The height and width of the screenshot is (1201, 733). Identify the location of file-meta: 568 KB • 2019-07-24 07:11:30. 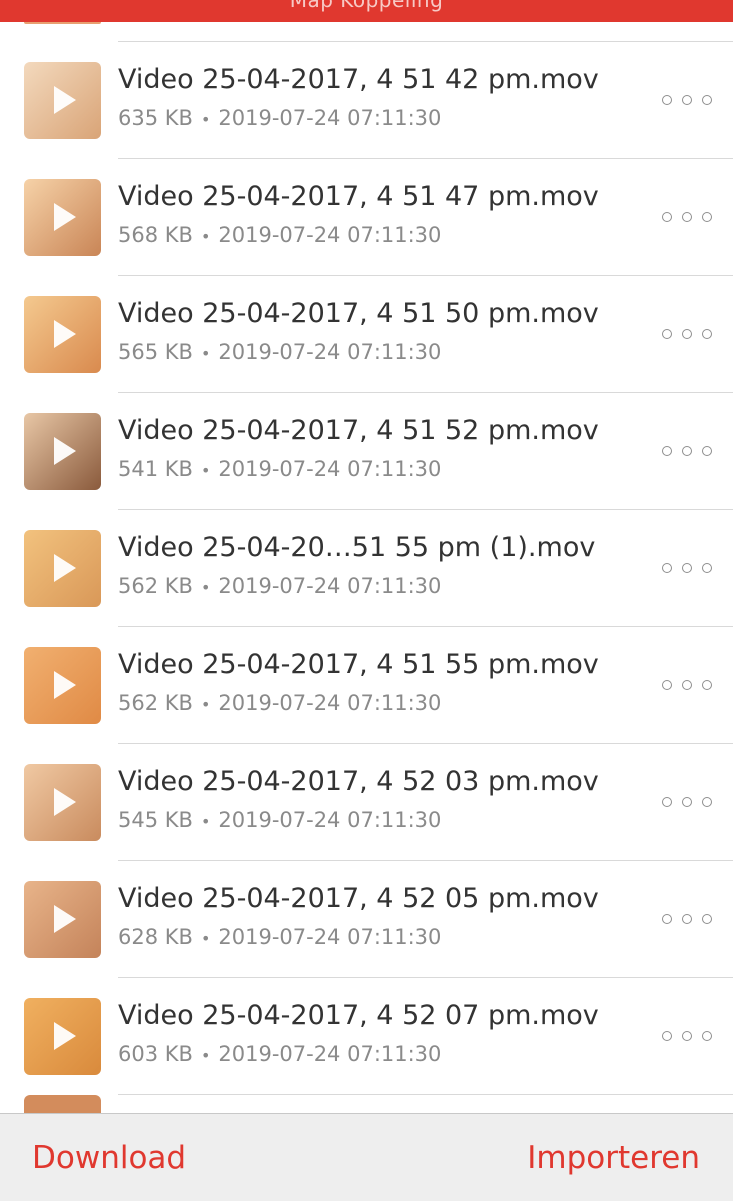
(279, 235).